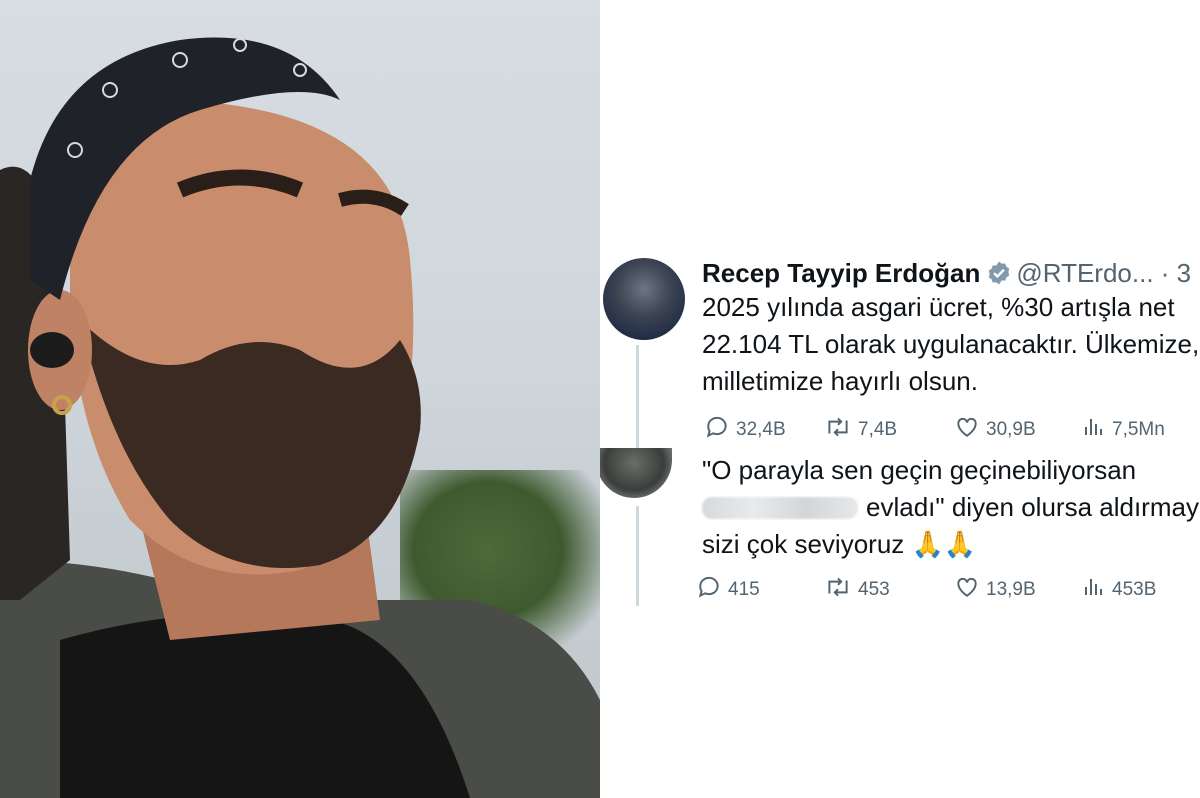 This screenshot has width=1200, height=798. I want to click on repost-button: 453, so click(857, 590).